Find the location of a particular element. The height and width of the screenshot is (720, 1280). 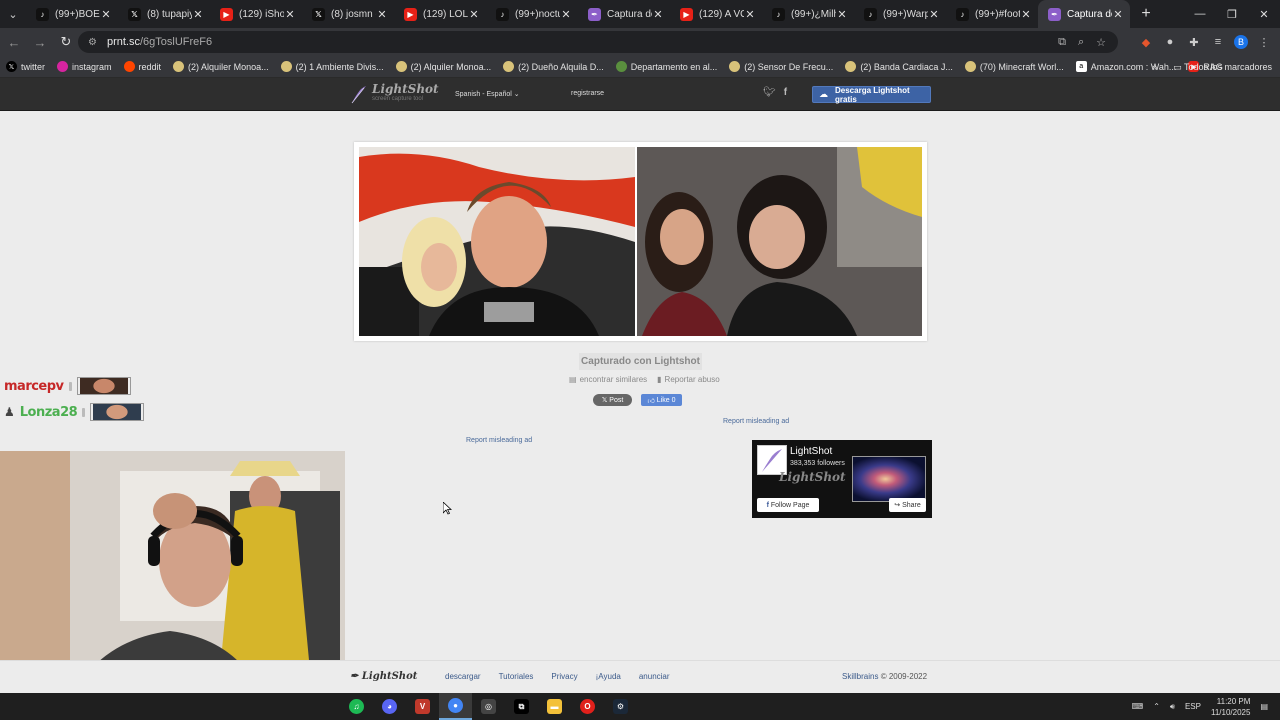

minimize-icon: — is located at coordinates (1200, 14).